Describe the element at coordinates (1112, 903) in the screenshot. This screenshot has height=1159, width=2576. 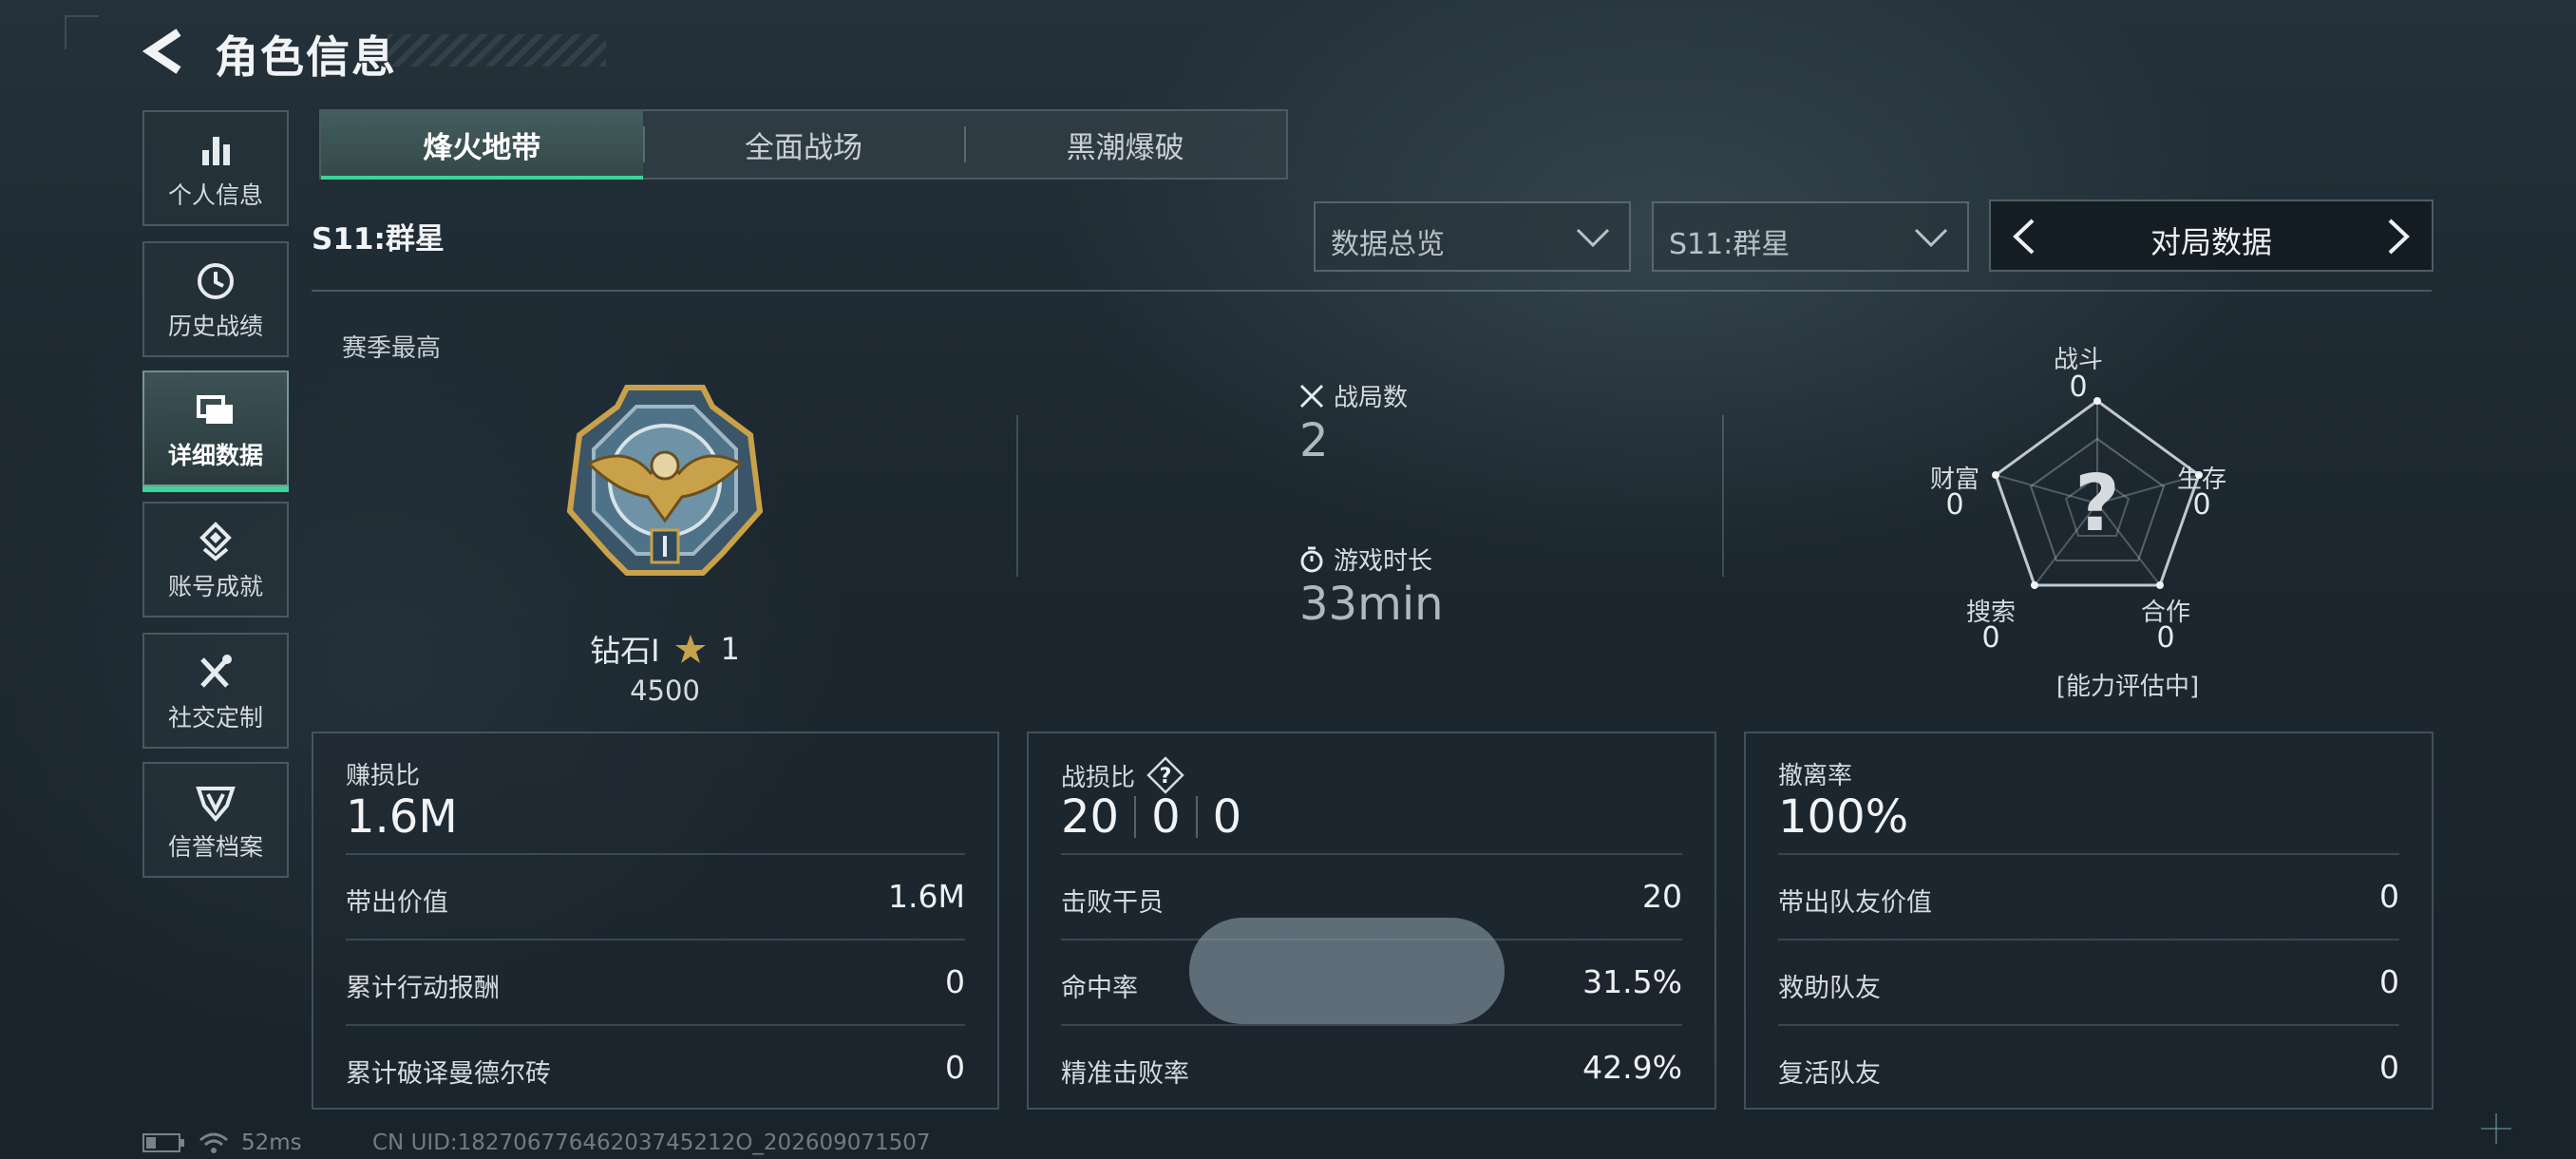
I see `stat-label: 击败干员` at that location.